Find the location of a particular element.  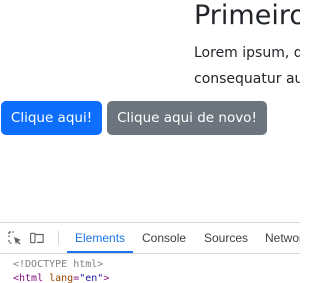

dom-node-html: <html lang="en"> is located at coordinates (61, 277).